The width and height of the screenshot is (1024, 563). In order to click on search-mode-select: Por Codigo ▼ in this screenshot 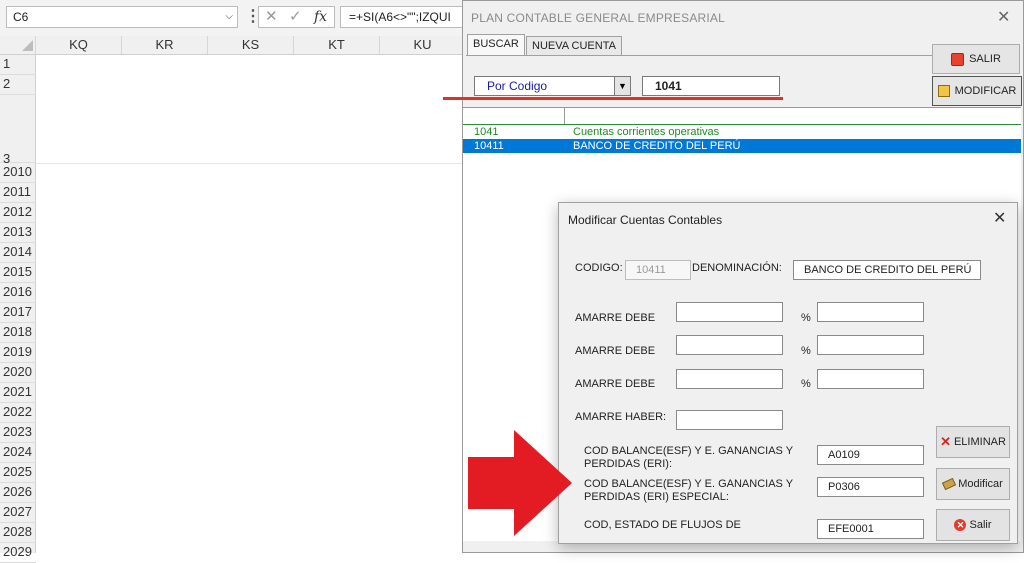, I will do `click(552, 86)`.